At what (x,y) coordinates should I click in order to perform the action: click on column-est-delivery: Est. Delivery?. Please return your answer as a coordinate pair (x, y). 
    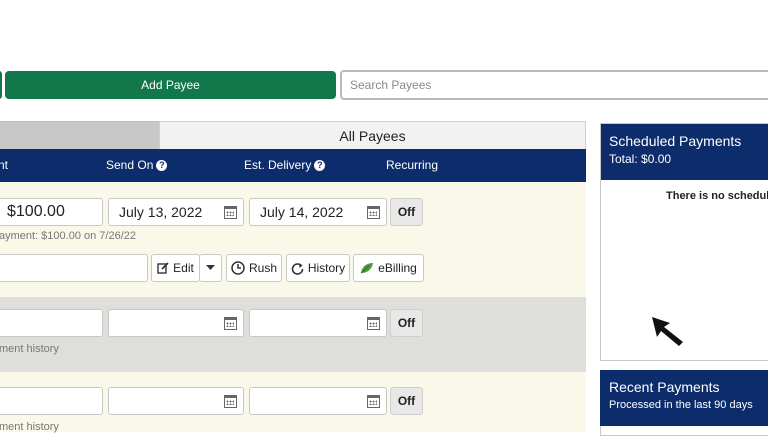
    Looking at the image, I should click on (285, 165).